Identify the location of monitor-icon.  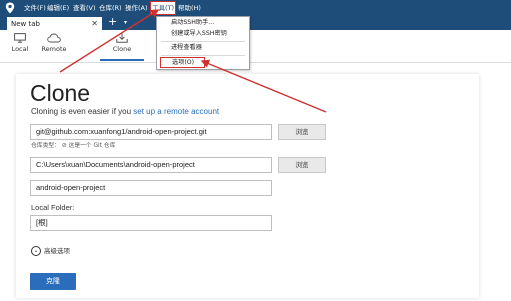
(20, 38).